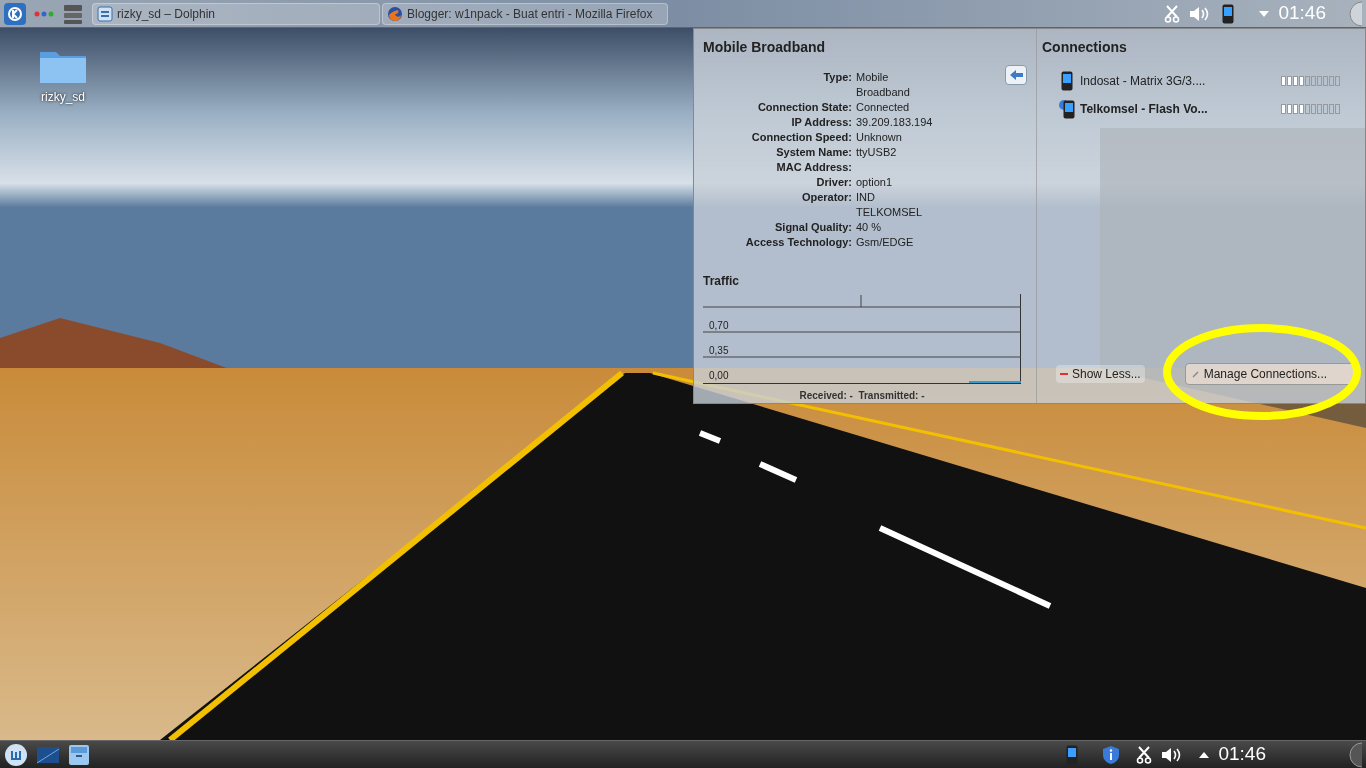 The height and width of the screenshot is (768, 1366). I want to click on section-title: Traffic, so click(721, 281).